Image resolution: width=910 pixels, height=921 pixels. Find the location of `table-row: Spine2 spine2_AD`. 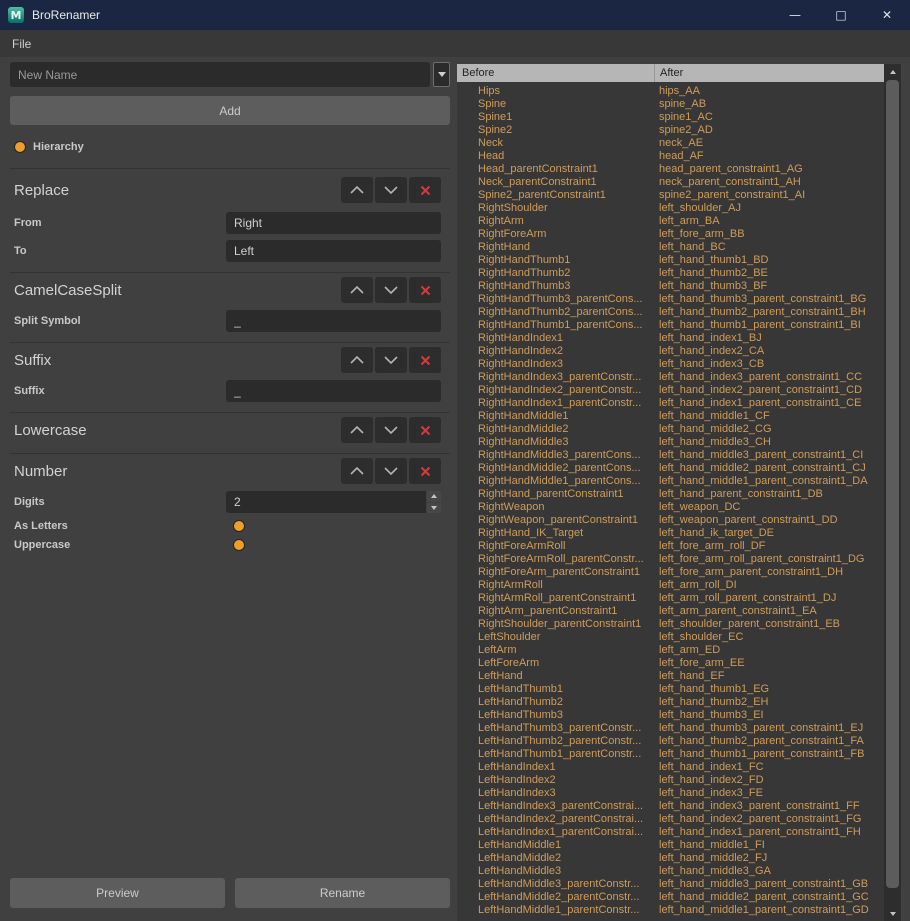

table-row: Spine2 spine2_AD is located at coordinates (670, 130).